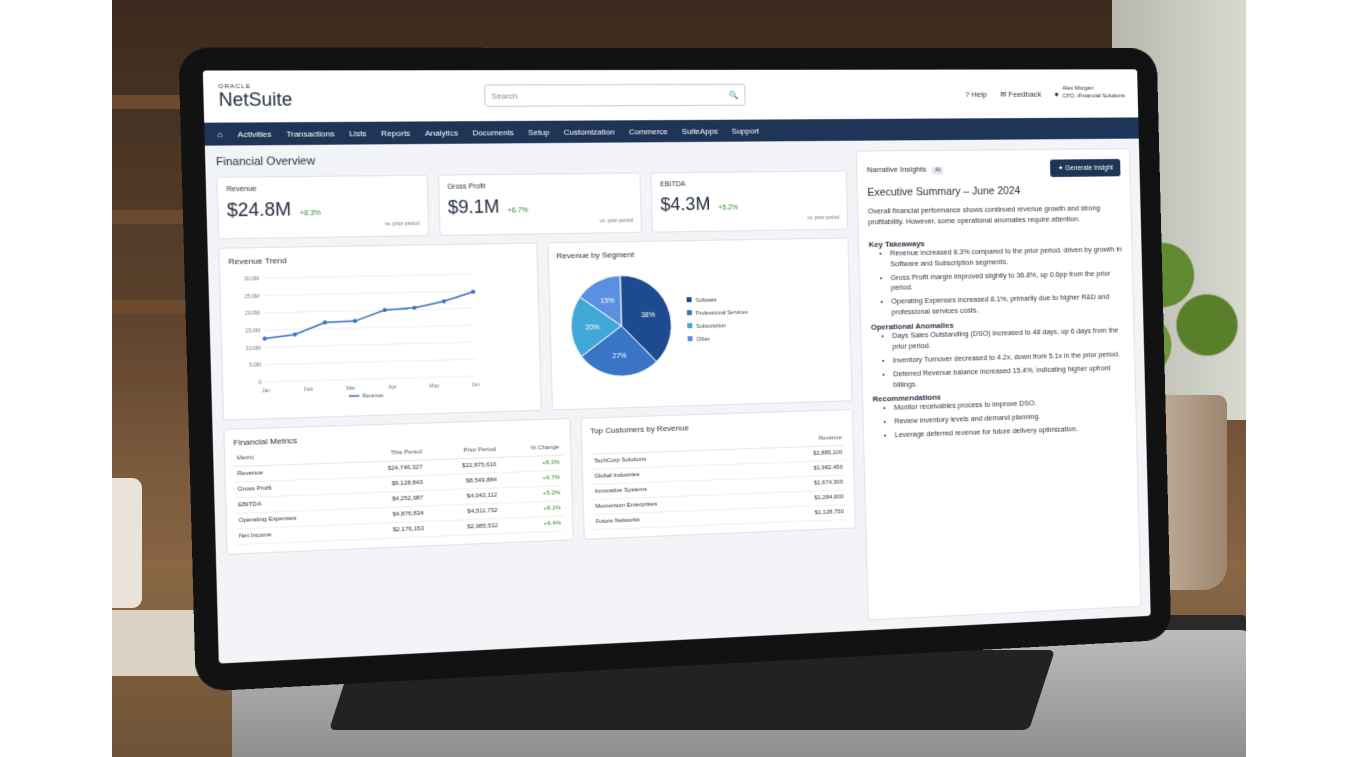 The height and width of the screenshot is (757, 1351). What do you see at coordinates (241, 189) in the screenshot?
I see `kpi-label: Revenue` at bounding box center [241, 189].